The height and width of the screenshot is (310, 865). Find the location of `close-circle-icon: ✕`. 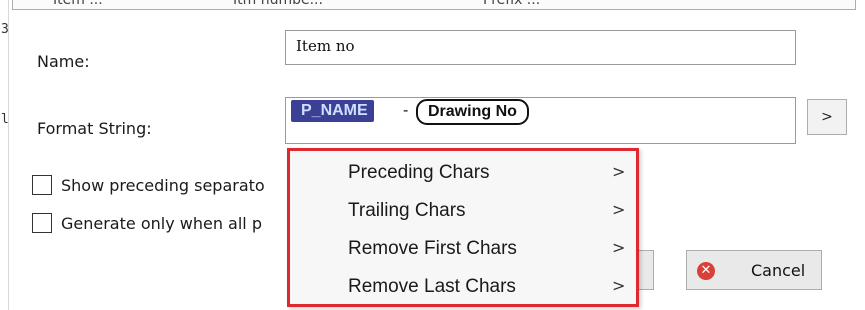

close-circle-icon: ✕ is located at coordinates (706, 271).